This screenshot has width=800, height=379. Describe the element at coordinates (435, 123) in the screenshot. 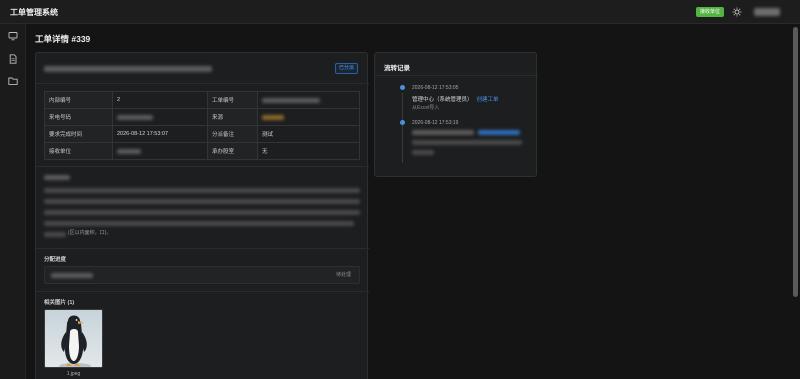

I see `entry-time: 2026-08-12 17:53:19` at that location.